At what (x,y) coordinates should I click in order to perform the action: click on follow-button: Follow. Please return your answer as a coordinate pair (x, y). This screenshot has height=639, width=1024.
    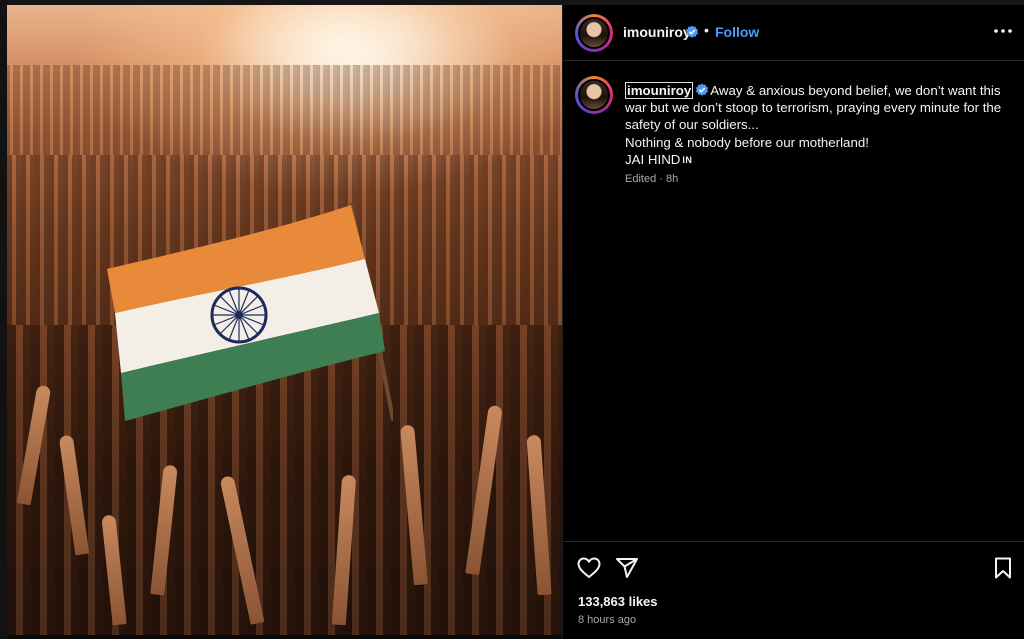
    Looking at the image, I should click on (737, 32).